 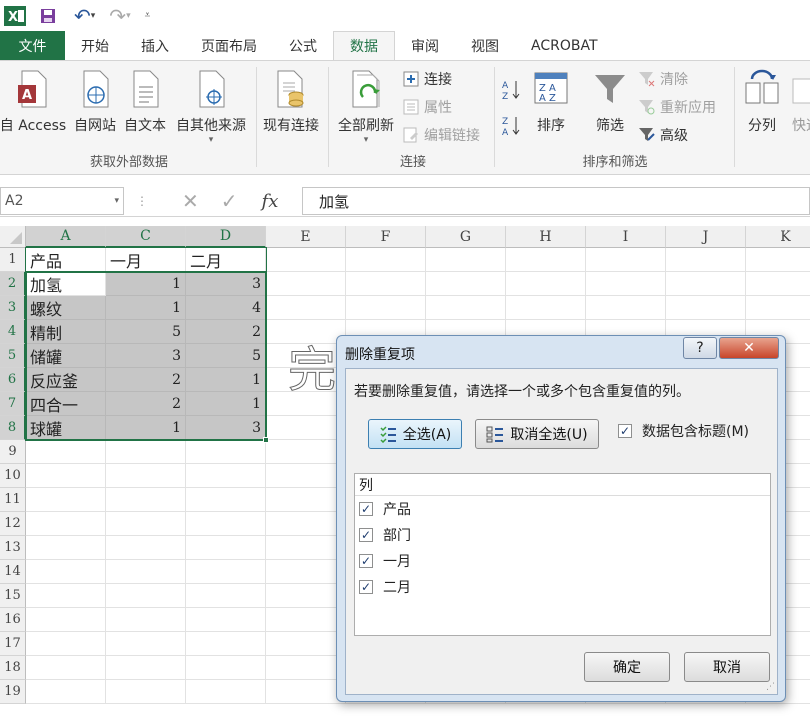 What do you see at coordinates (226, 237) in the screenshot?
I see `column-header: D` at bounding box center [226, 237].